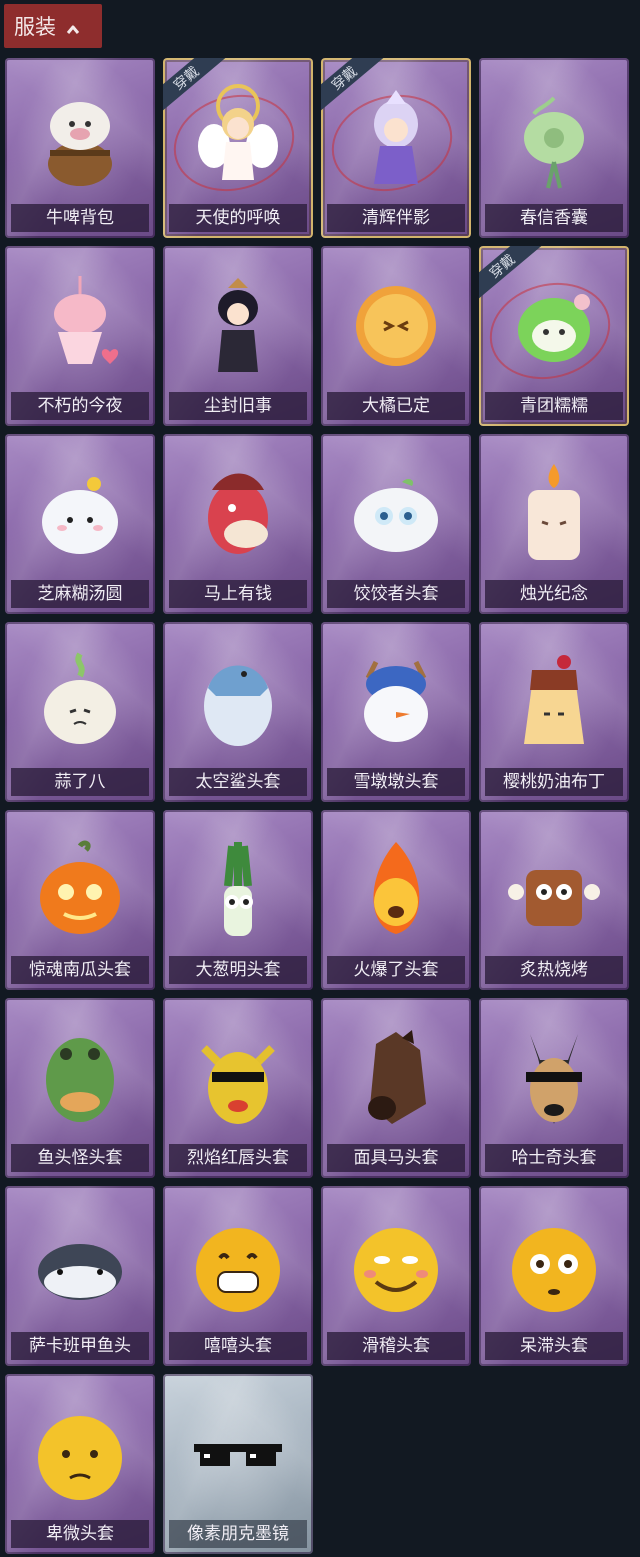 The width and height of the screenshot is (640, 1557). I want to click on candle-head-icon, so click(554, 513).